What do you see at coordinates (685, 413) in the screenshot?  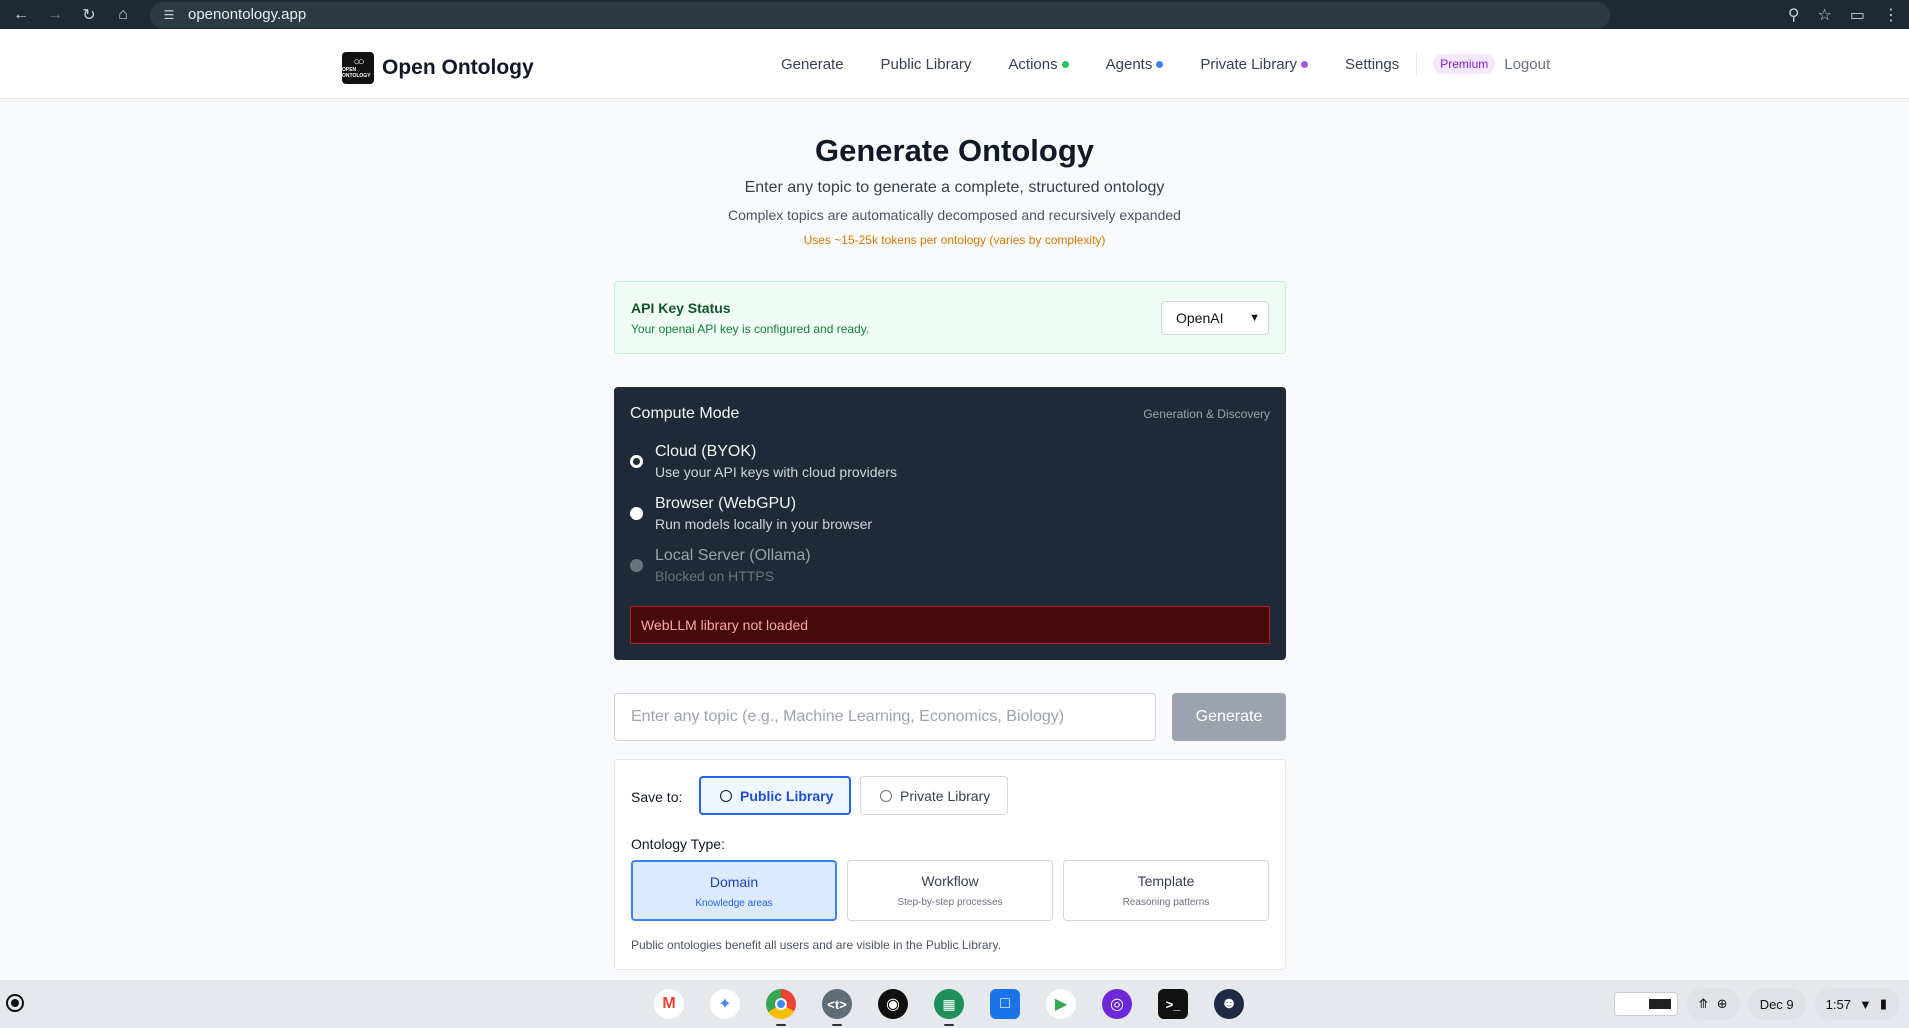 I see `compute-mode-title: Compute Mode` at bounding box center [685, 413].